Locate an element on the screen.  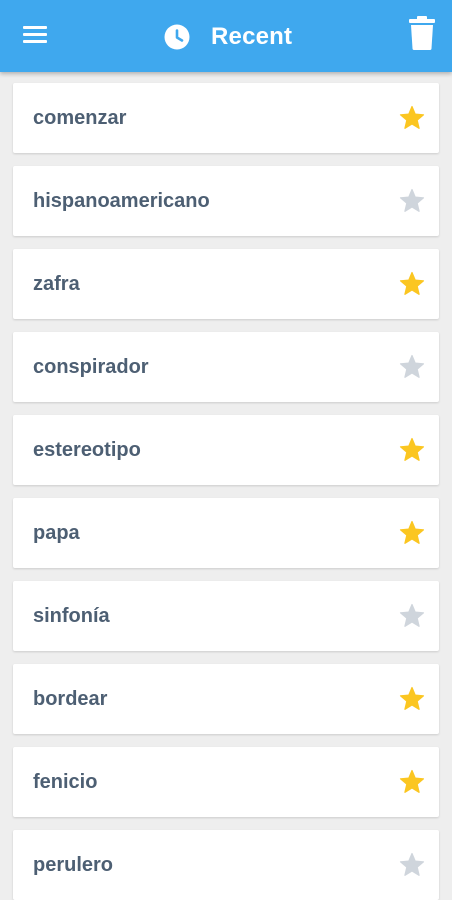
word-label: fenicio is located at coordinates (65, 782).